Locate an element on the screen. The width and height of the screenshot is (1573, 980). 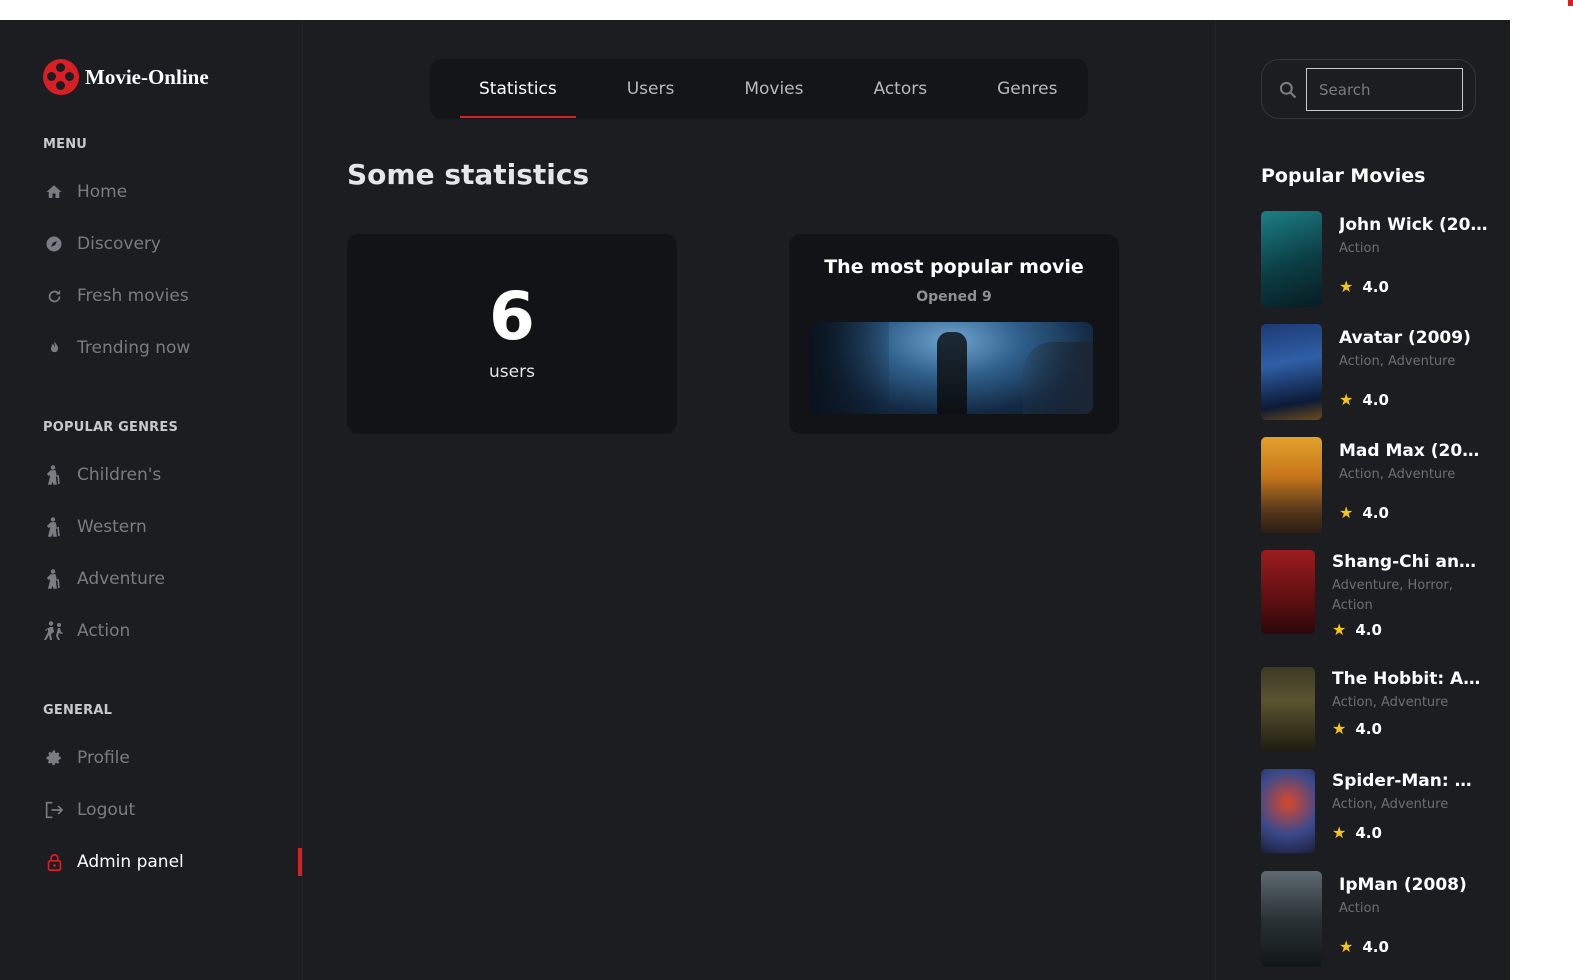
general-section-title: GENERAL is located at coordinates (78, 710).